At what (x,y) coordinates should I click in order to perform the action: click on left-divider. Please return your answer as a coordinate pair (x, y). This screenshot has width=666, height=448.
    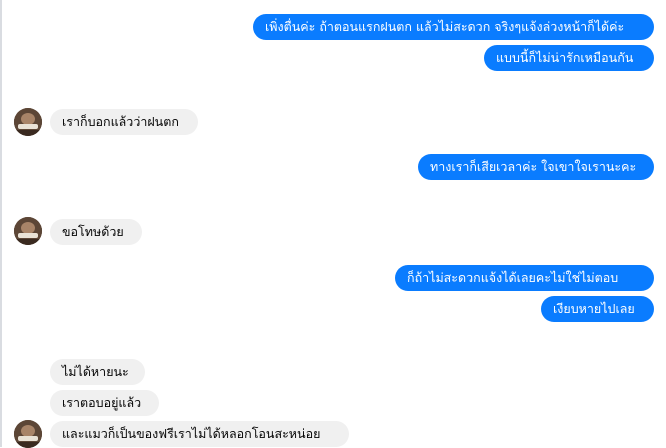
    Looking at the image, I should click on (1, 223).